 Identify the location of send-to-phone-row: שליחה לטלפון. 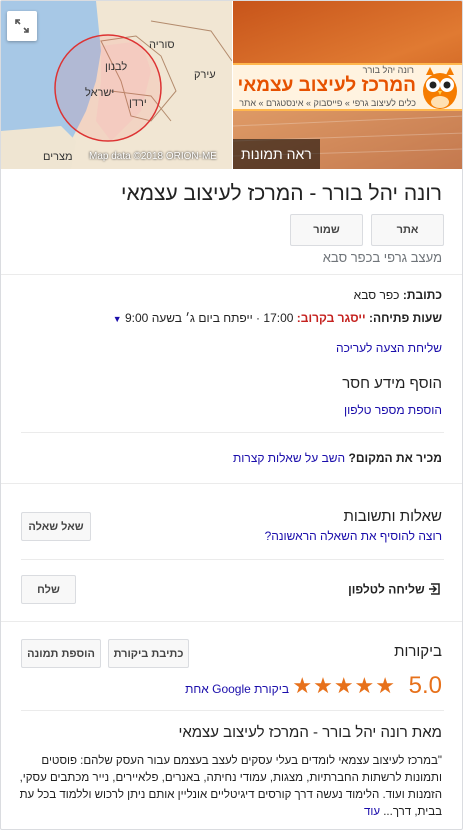
(395, 590).